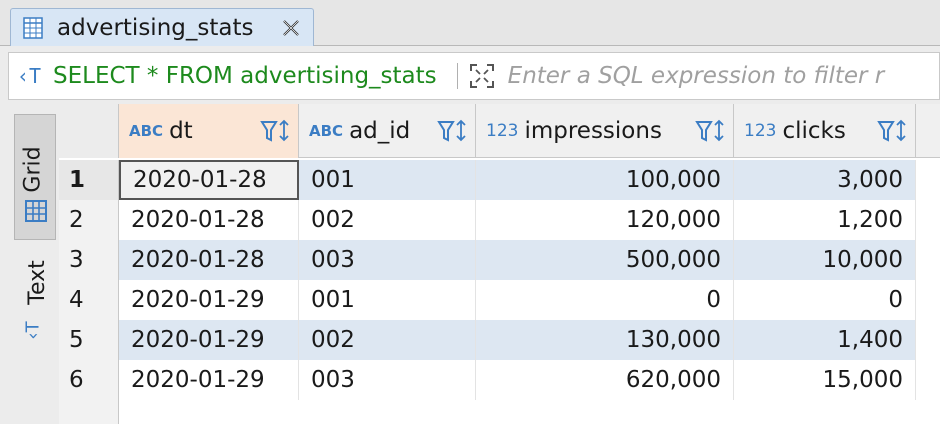 The height and width of the screenshot is (424, 940). I want to click on column-name: impressions, so click(593, 131).